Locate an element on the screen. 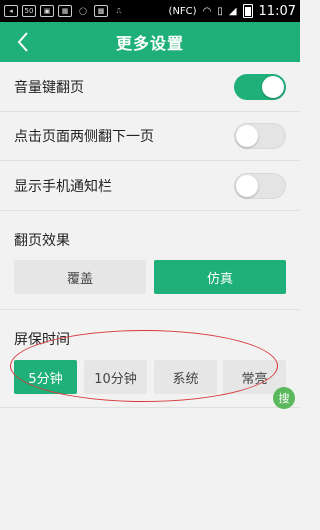 This screenshot has height=530, width=320. back-button is located at coordinates (23, 42).